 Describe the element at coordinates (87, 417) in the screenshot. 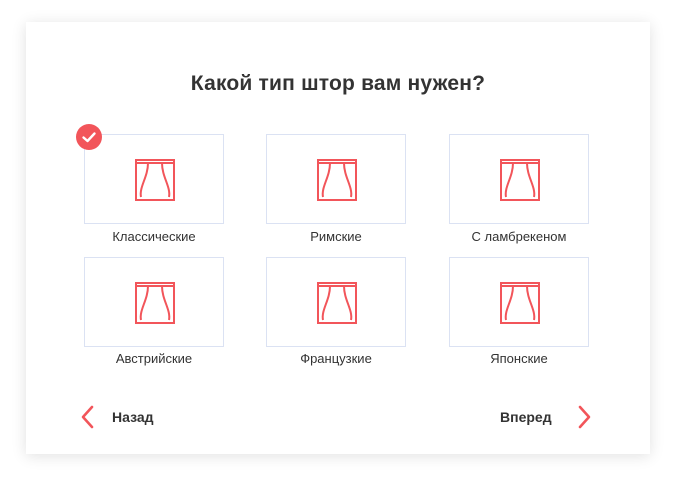

I see `chevron-left-icon` at that location.